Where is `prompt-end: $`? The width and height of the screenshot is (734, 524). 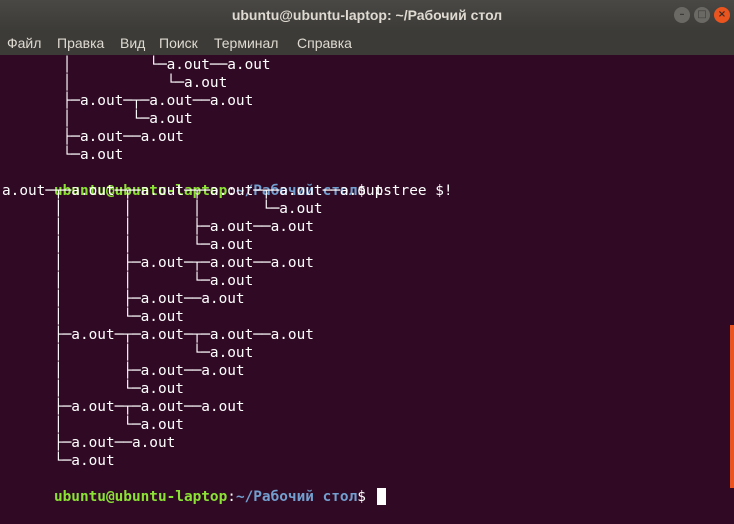
prompt-end: $ is located at coordinates (366, 497).